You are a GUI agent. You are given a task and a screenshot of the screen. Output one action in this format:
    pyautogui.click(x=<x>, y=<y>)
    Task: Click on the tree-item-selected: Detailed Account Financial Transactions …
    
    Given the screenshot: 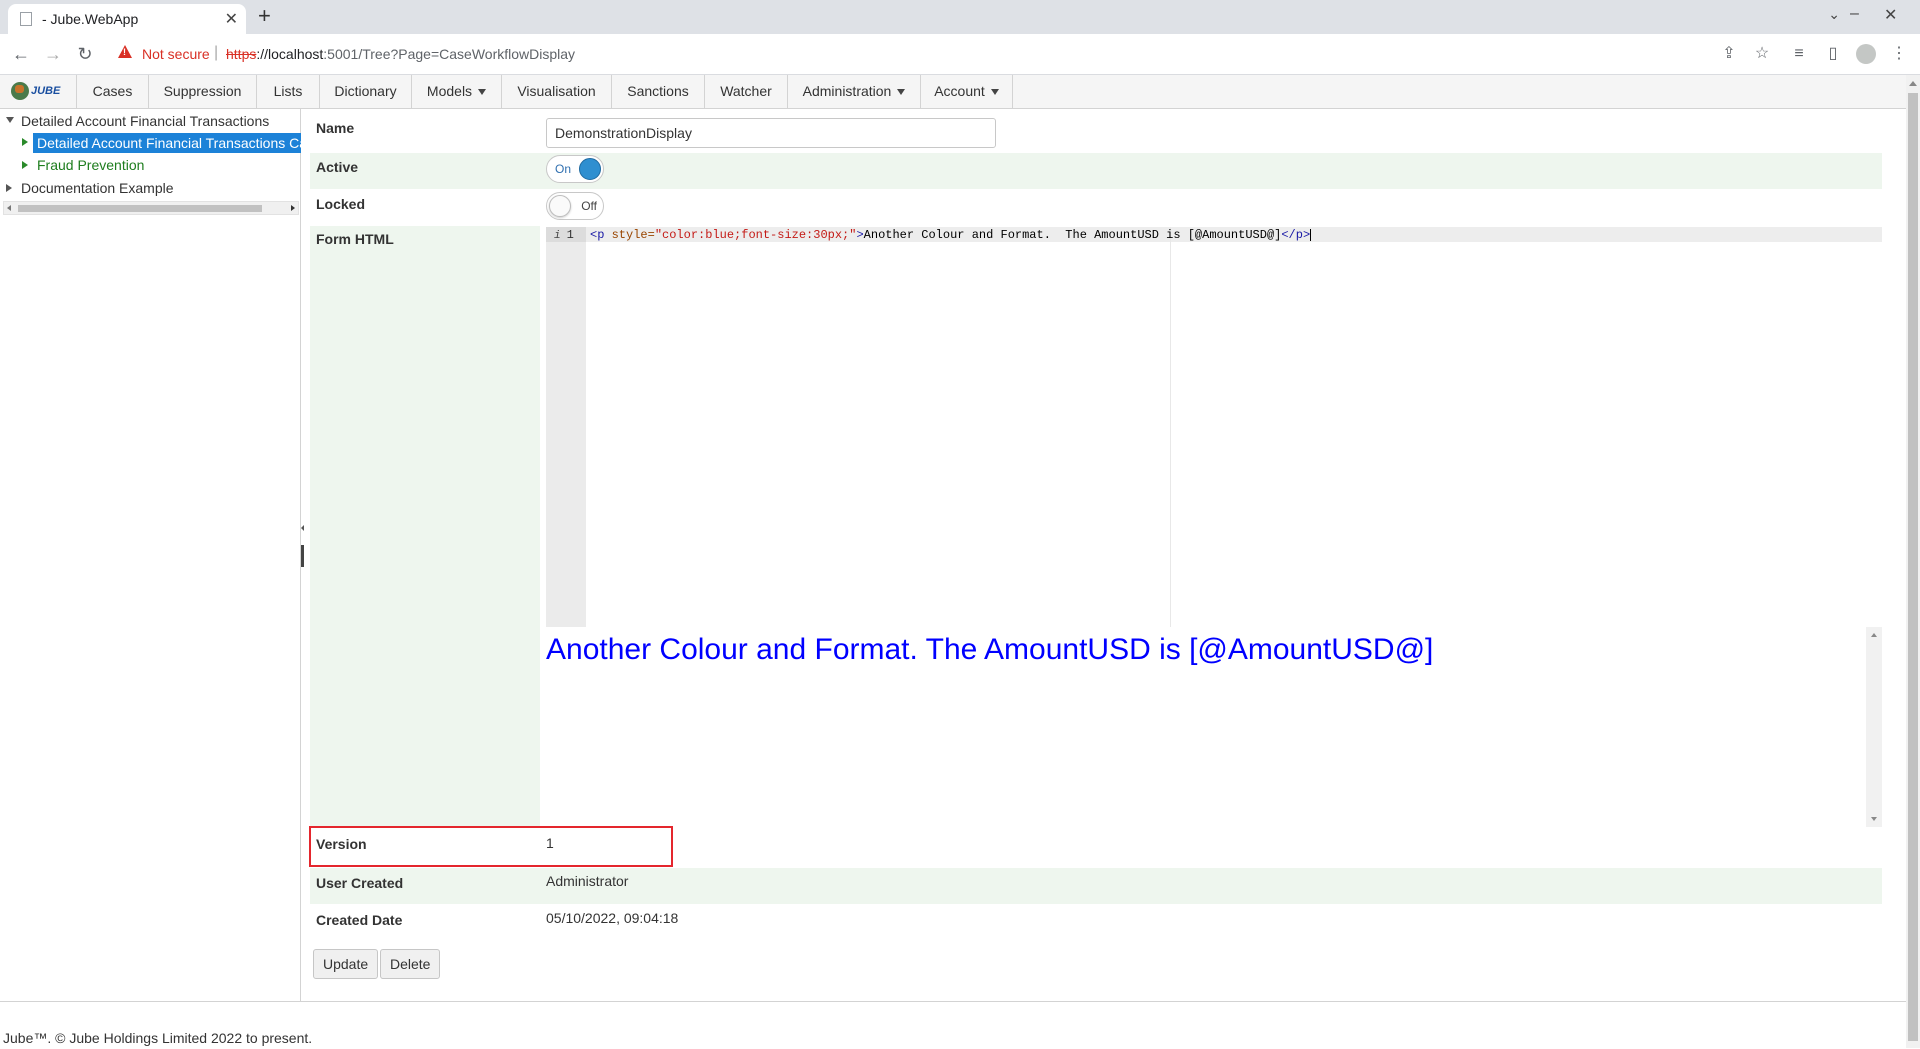 What is the action you would take?
    pyautogui.click(x=167, y=143)
    